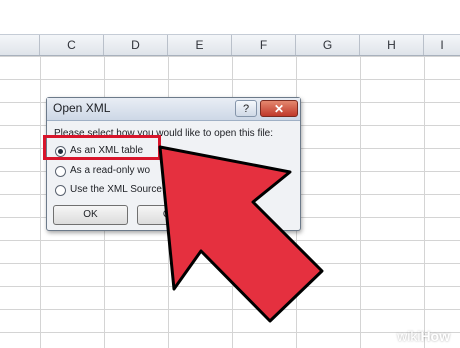 The height and width of the screenshot is (348, 460). What do you see at coordinates (409, 336) in the screenshot?
I see `watermark-prefix: wiki` at bounding box center [409, 336].